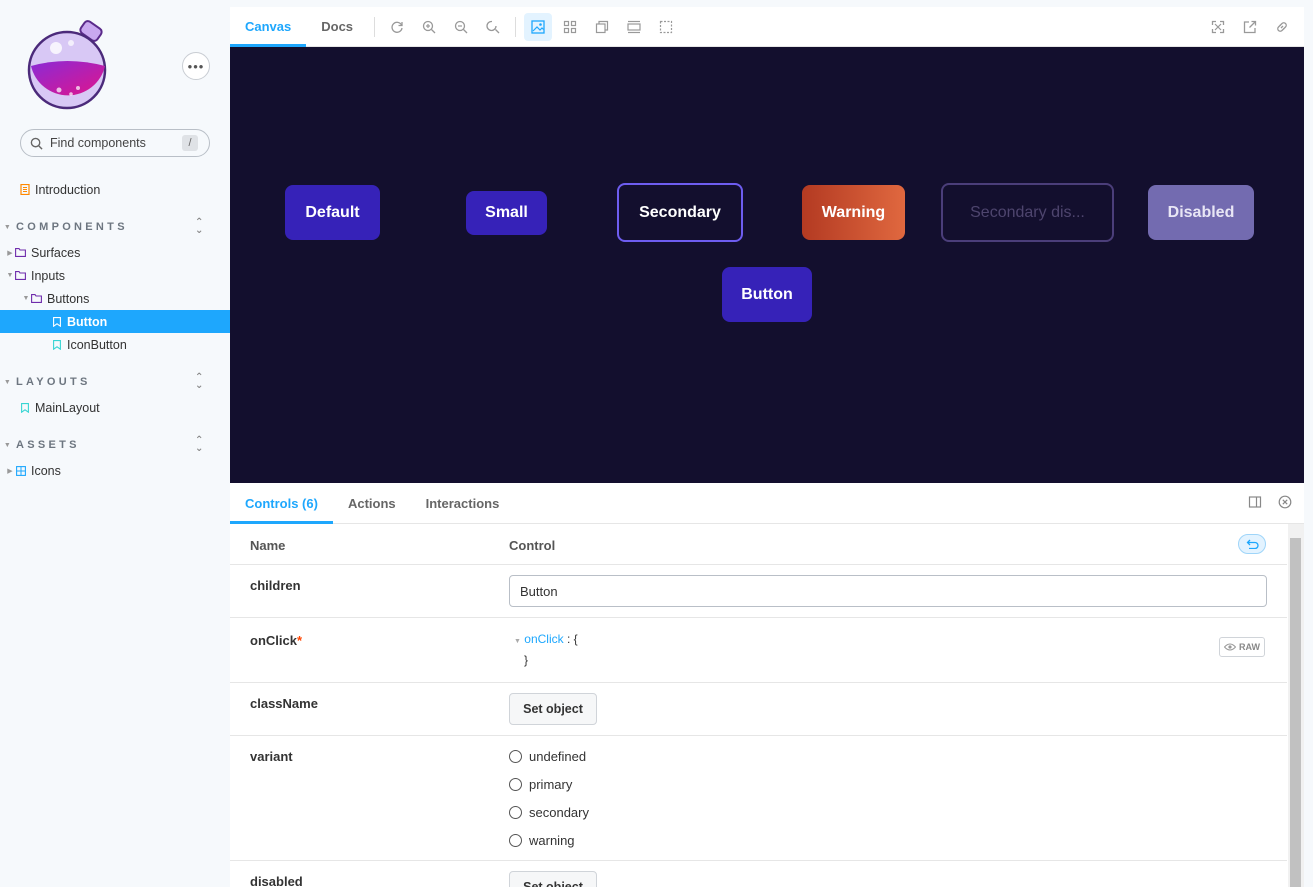 This screenshot has height=887, width=1313. I want to click on toolbar-right, so click(1250, 27).